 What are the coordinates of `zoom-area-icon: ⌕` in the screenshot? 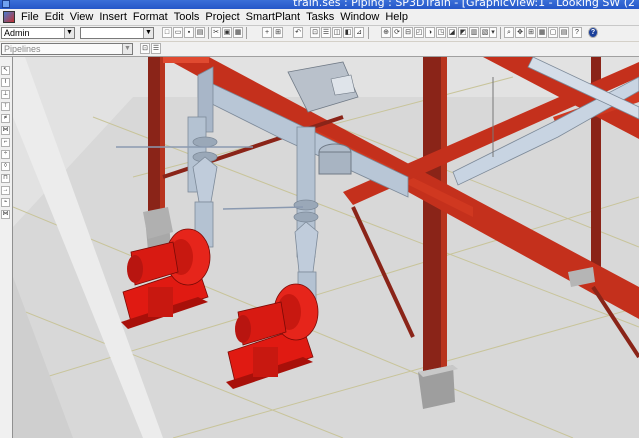 It's located at (509, 32).